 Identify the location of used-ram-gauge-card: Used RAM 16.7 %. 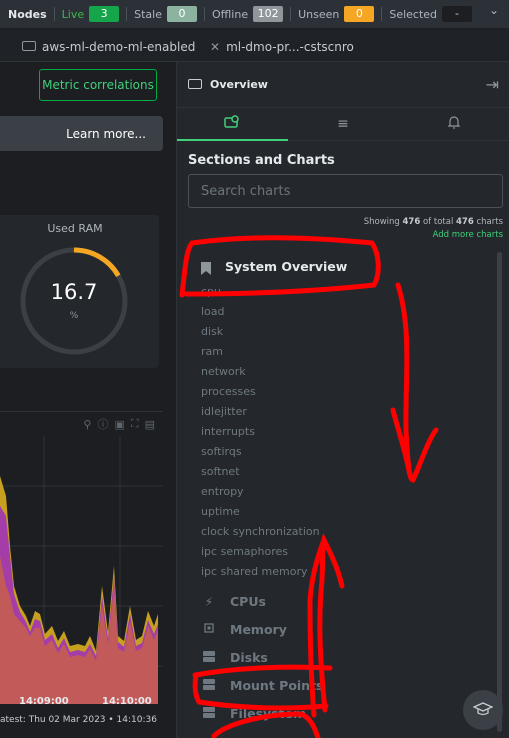
(79, 291).